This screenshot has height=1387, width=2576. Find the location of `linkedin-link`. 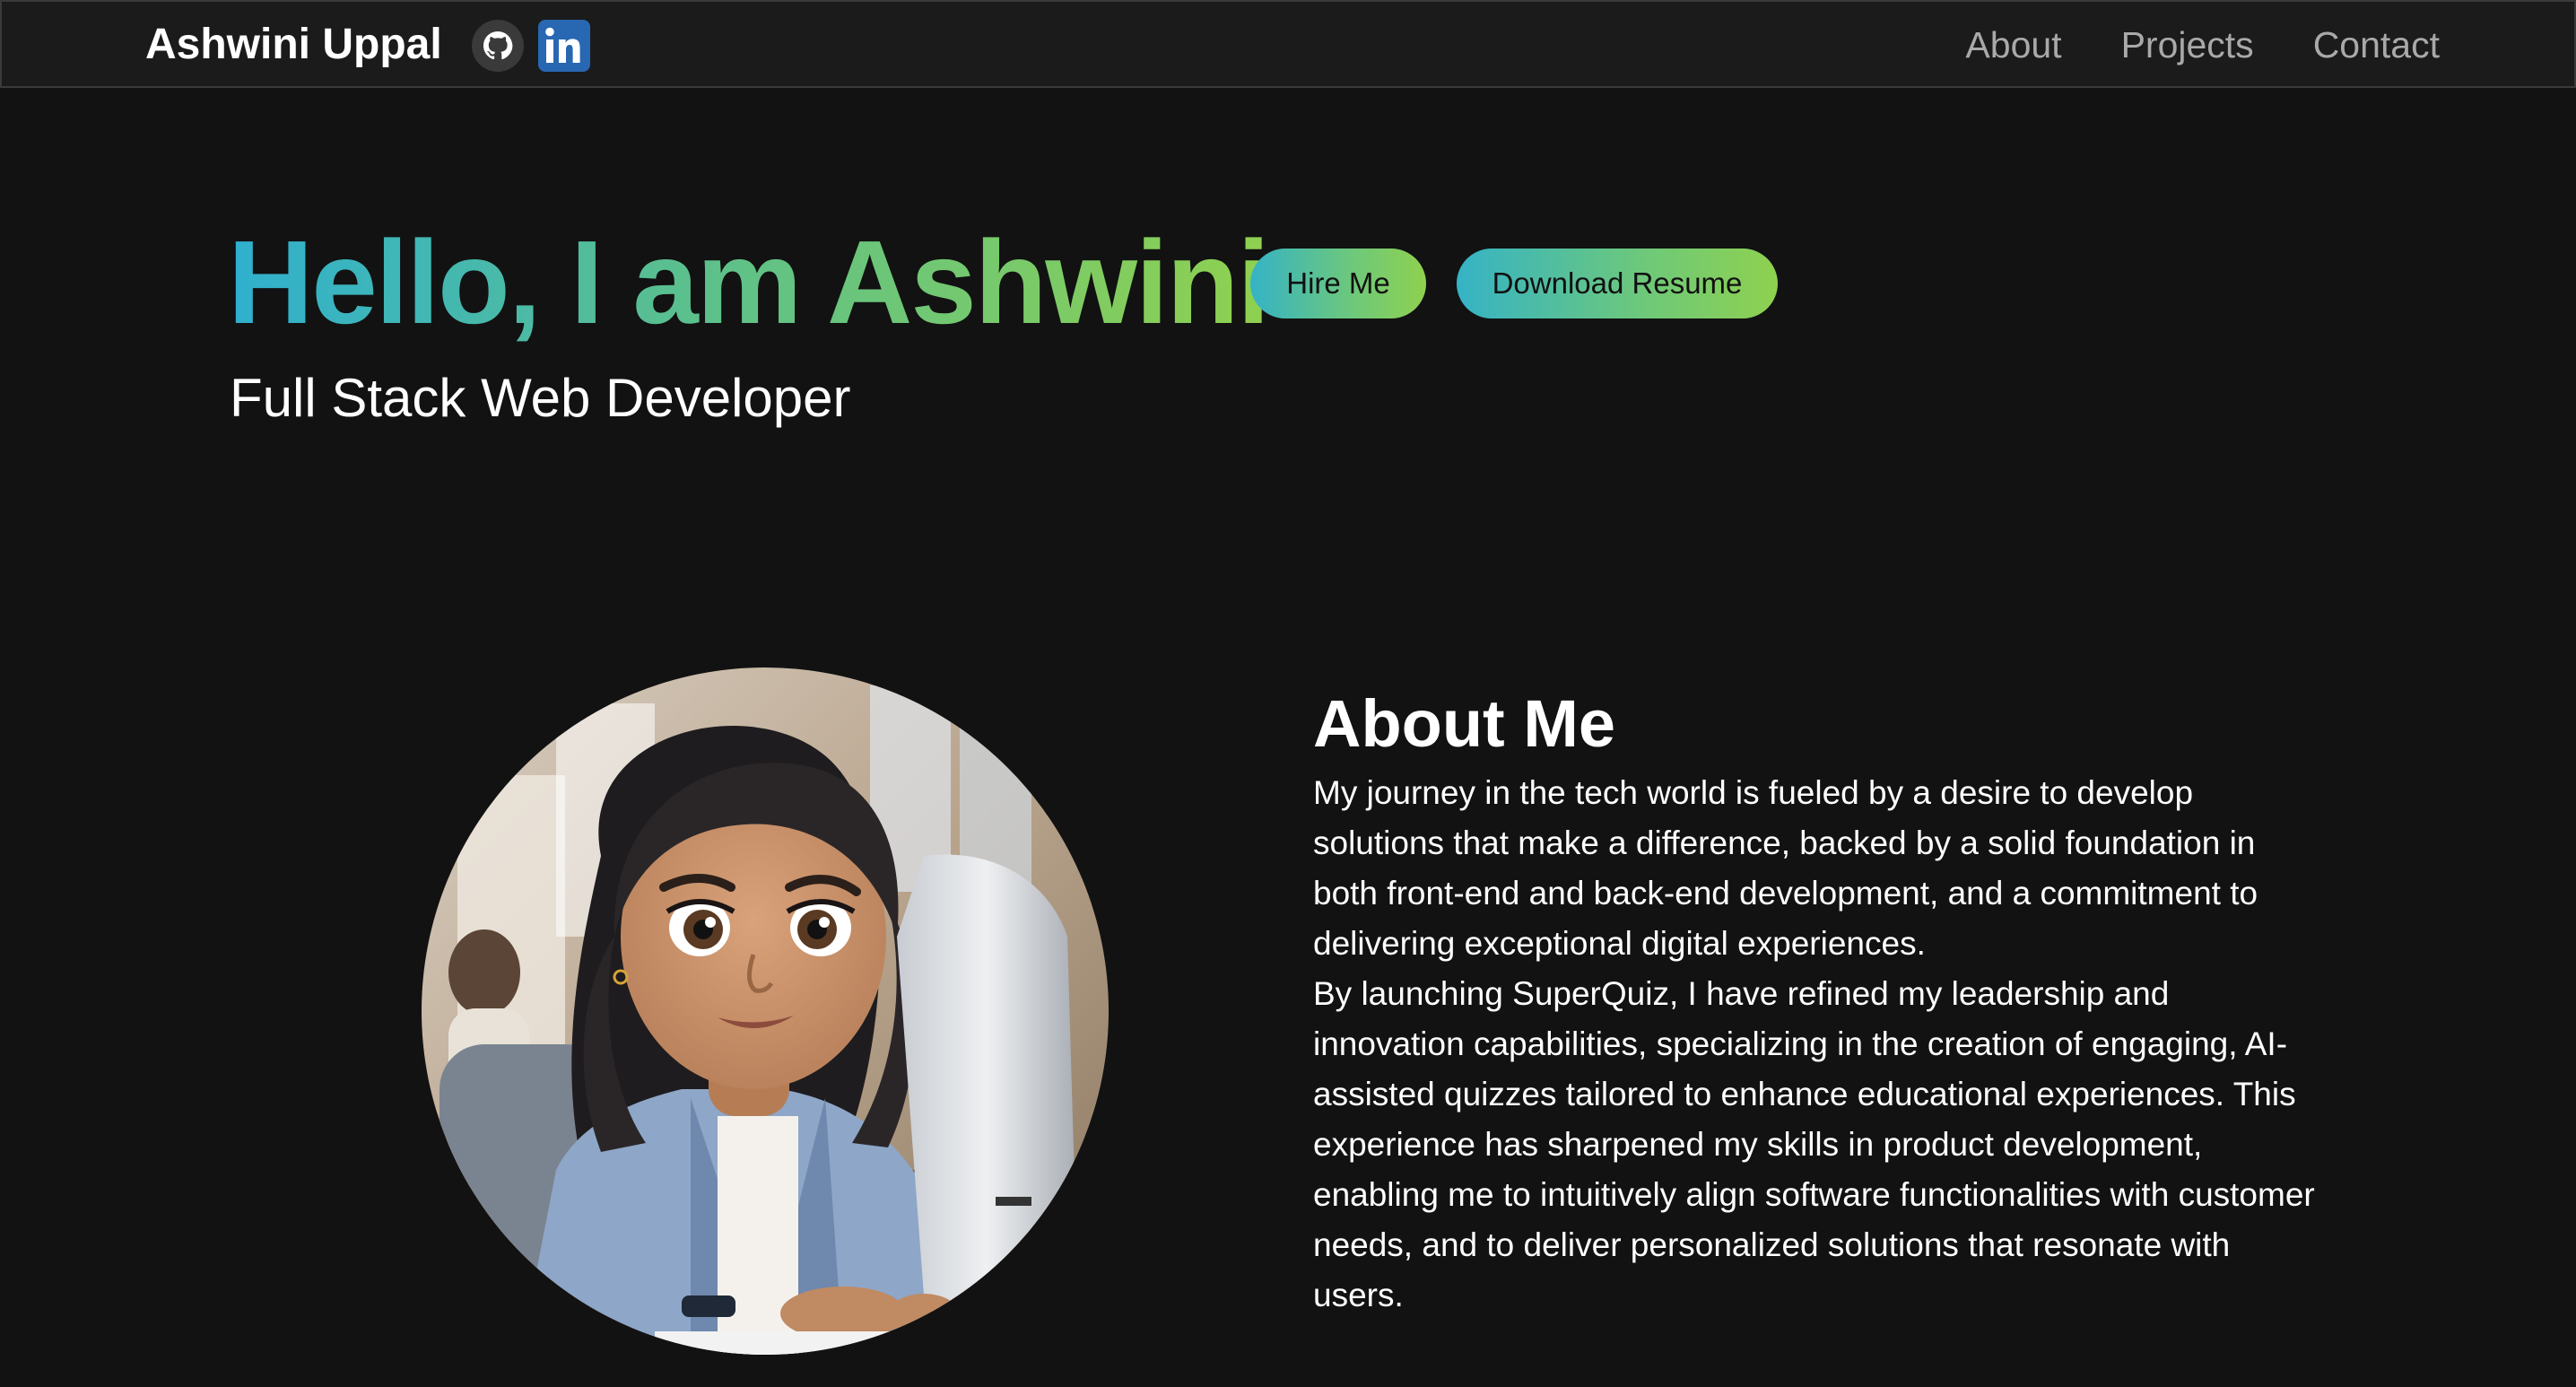

linkedin-link is located at coordinates (564, 46).